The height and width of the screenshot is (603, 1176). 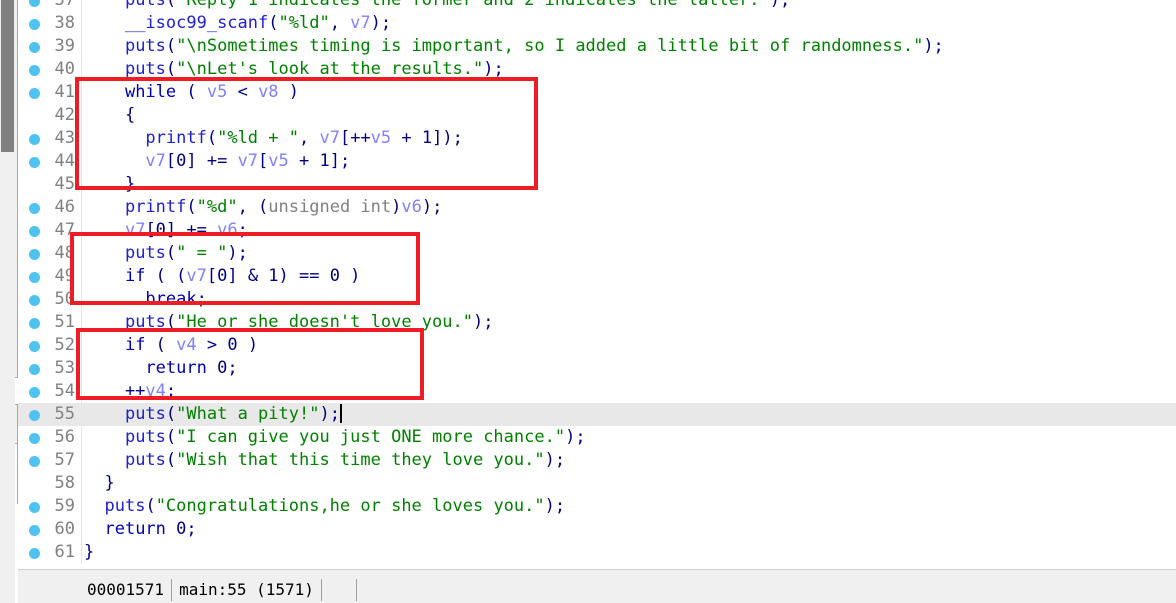 I want to click on line-gutter: 46, so click(x=49, y=207).